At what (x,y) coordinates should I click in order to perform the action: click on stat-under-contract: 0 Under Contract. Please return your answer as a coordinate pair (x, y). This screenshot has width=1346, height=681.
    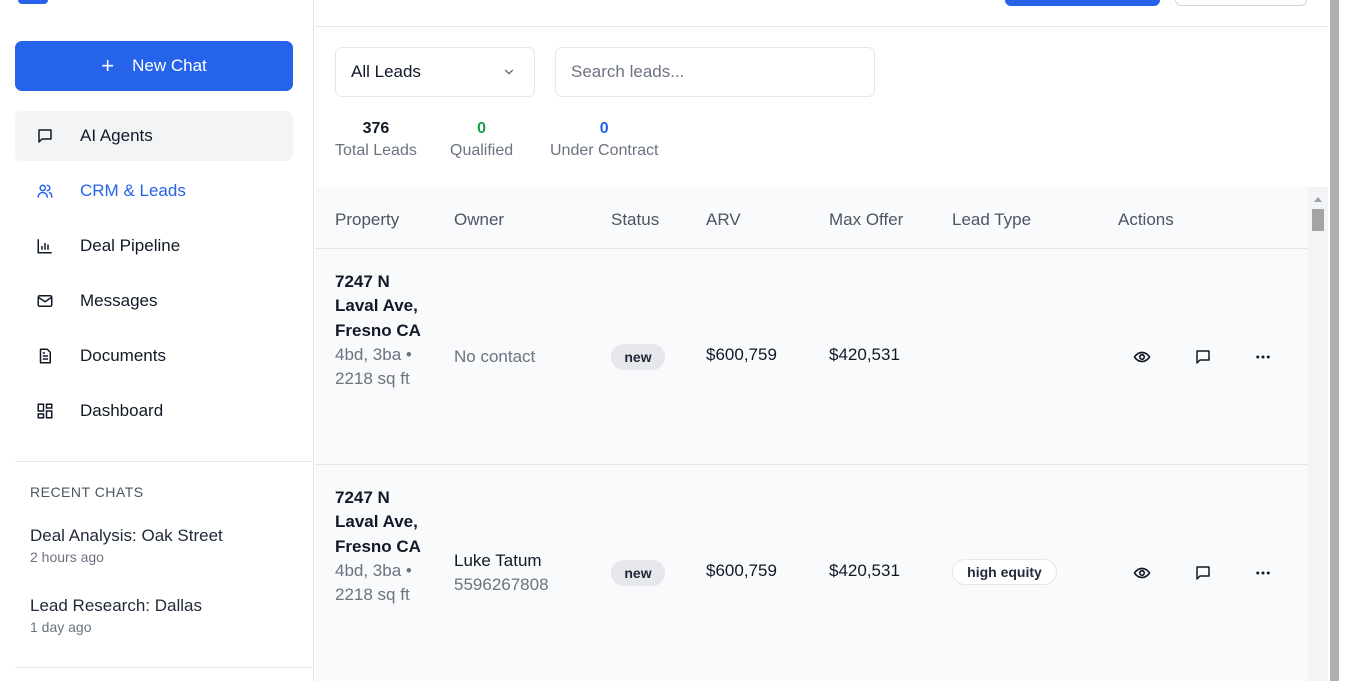
    Looking at the image, I should click on (604, 140).